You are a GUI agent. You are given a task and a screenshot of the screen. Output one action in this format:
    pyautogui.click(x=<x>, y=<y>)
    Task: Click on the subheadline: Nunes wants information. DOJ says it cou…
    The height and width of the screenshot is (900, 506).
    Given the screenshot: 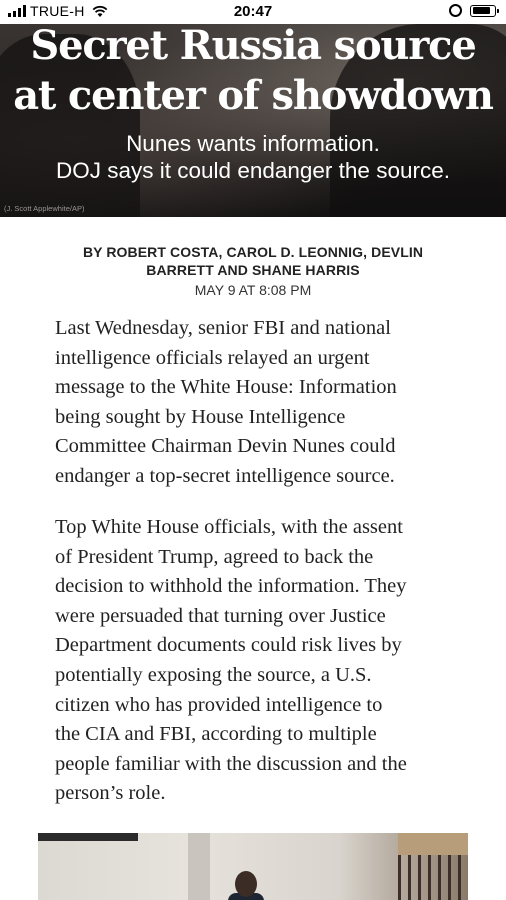 What is the action you would take?
    pyautogui.click(x=253, y=157)
    